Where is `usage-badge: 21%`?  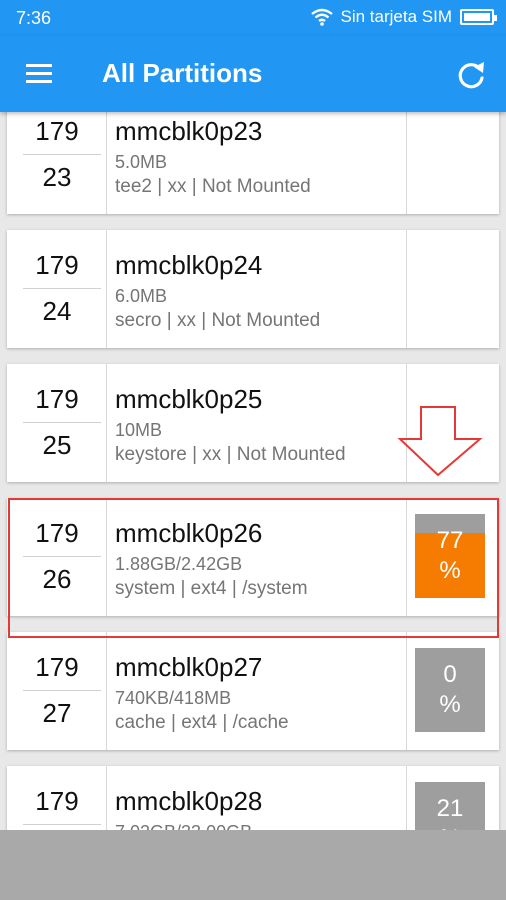
usage-badge: 21% is located at coordinates (450, 806).